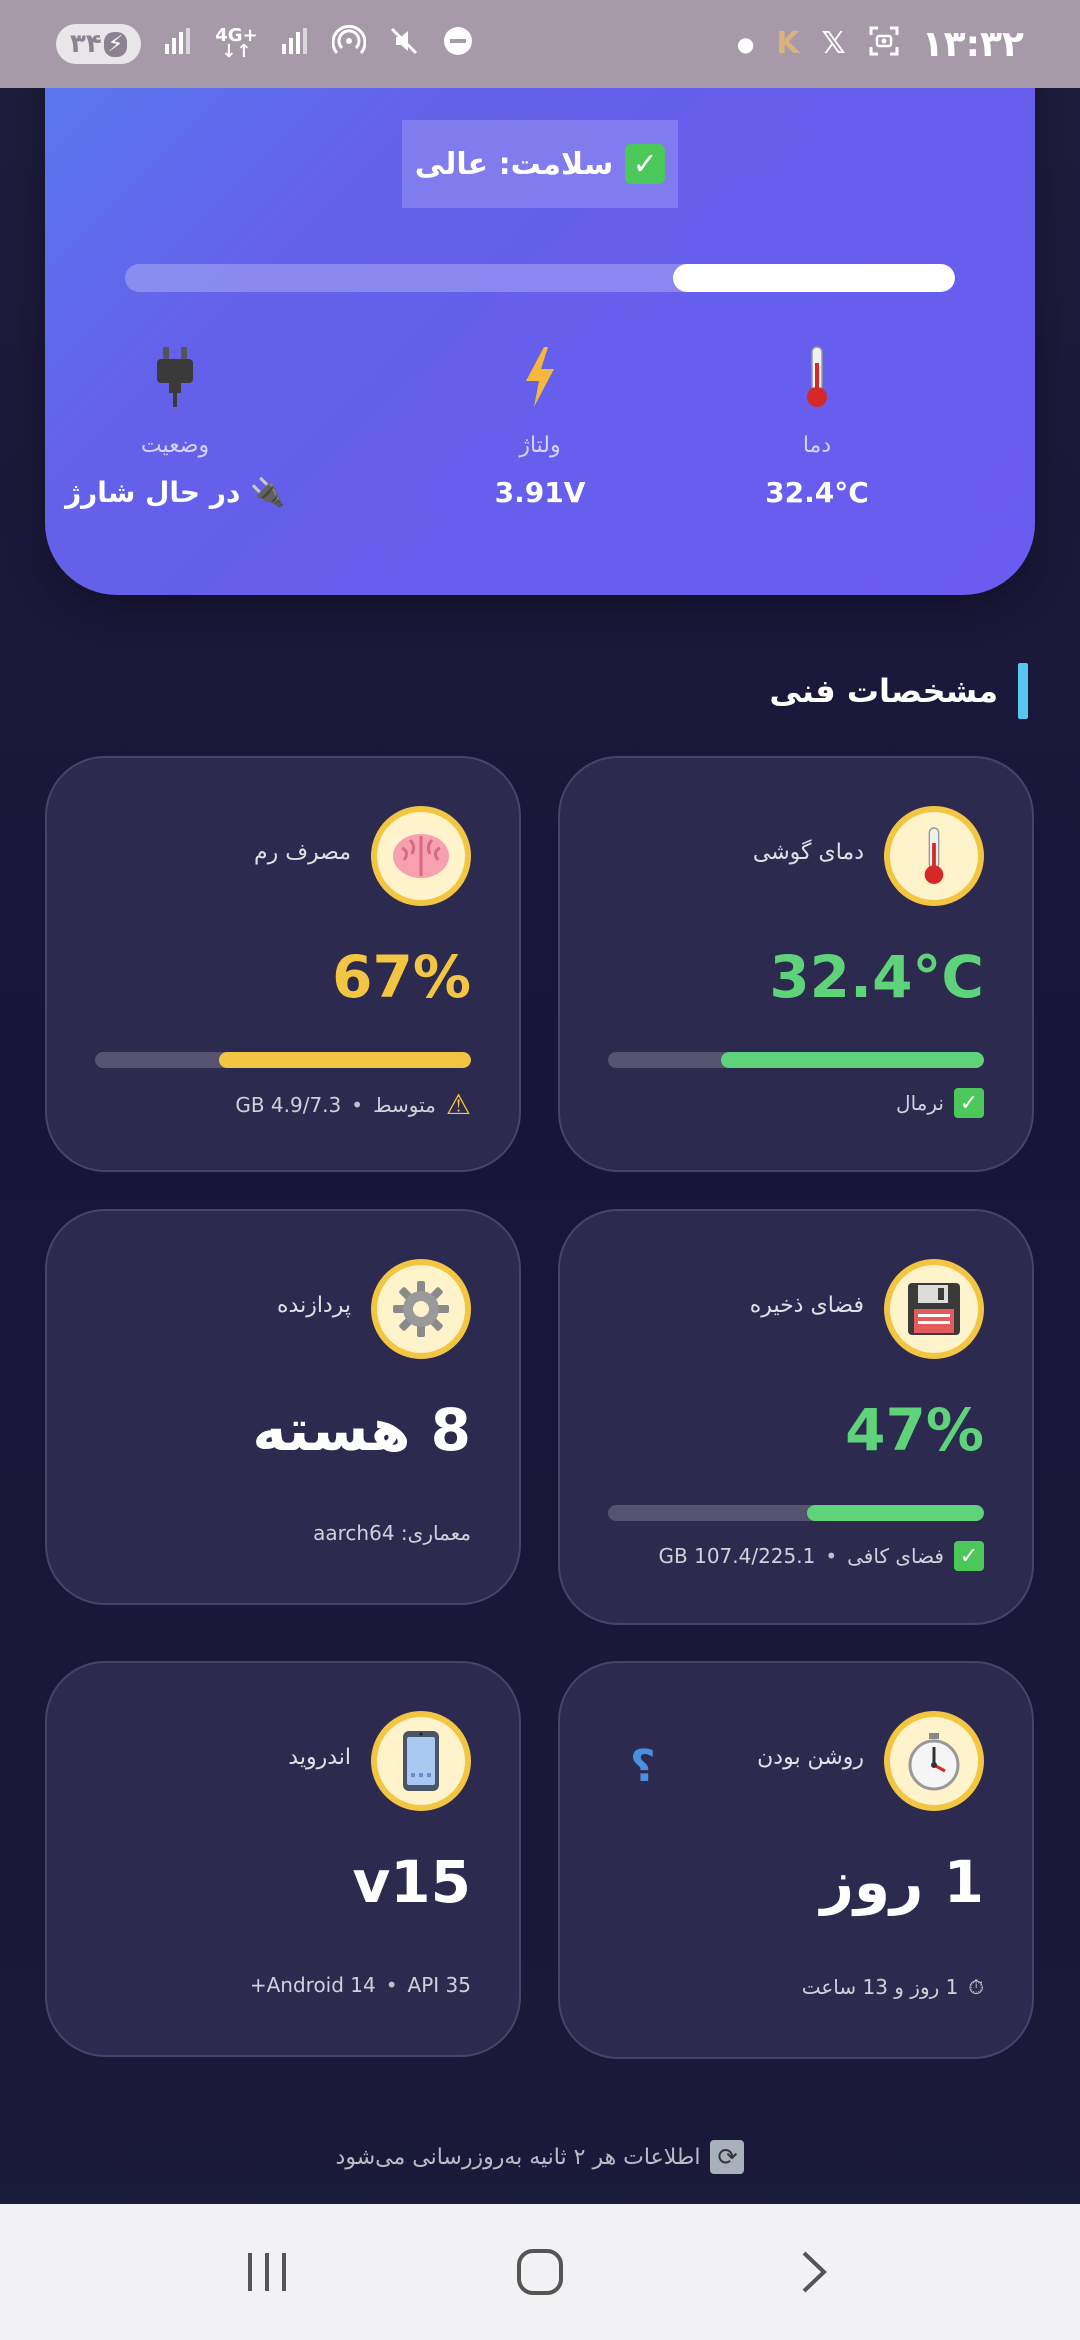 The height and width of the screenshot is (2340, 1080). I want to click on card-uptime: روشن بودن ؟ 1 روز ⏱ 1 روز و 13 ساعت, so click(796, 1860).